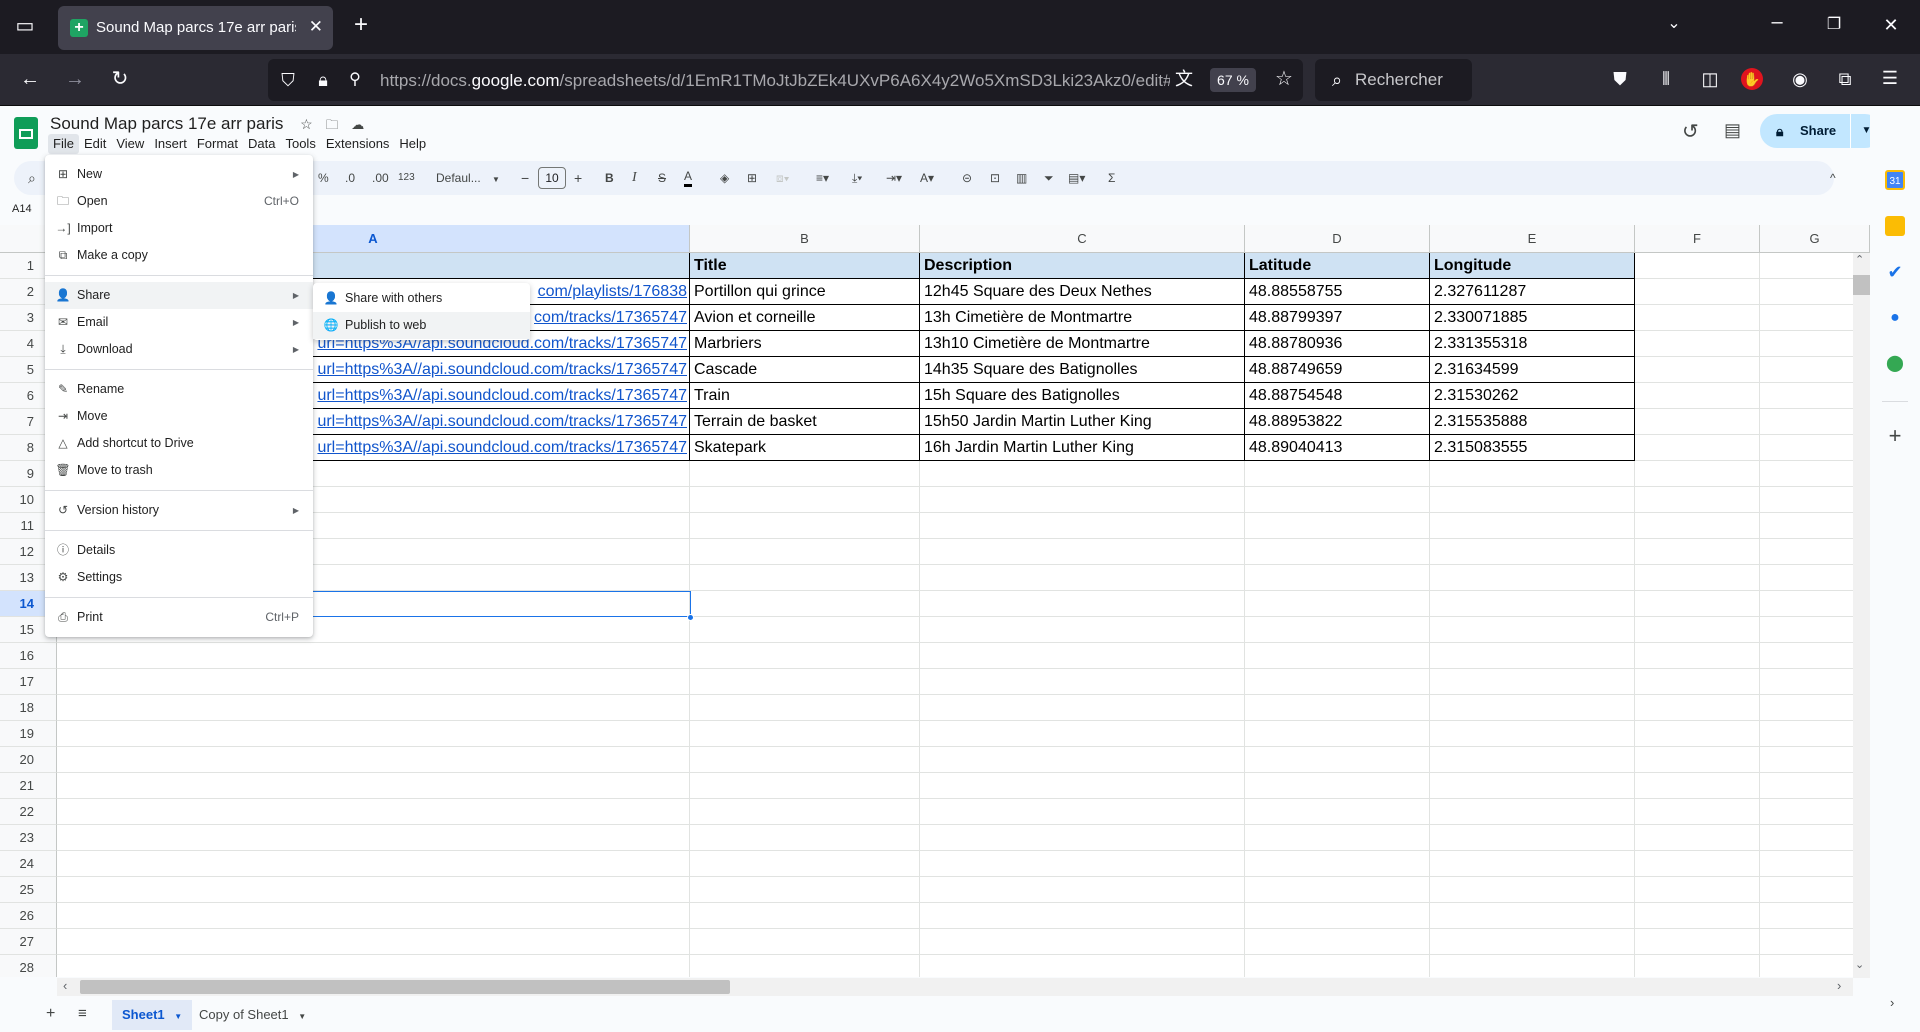 Image resolution: width=1920 pixels, height=1032 pixels. Describe the element at coordinates (1532, 942) in the screenshot. I see `cell-e27` at that location.